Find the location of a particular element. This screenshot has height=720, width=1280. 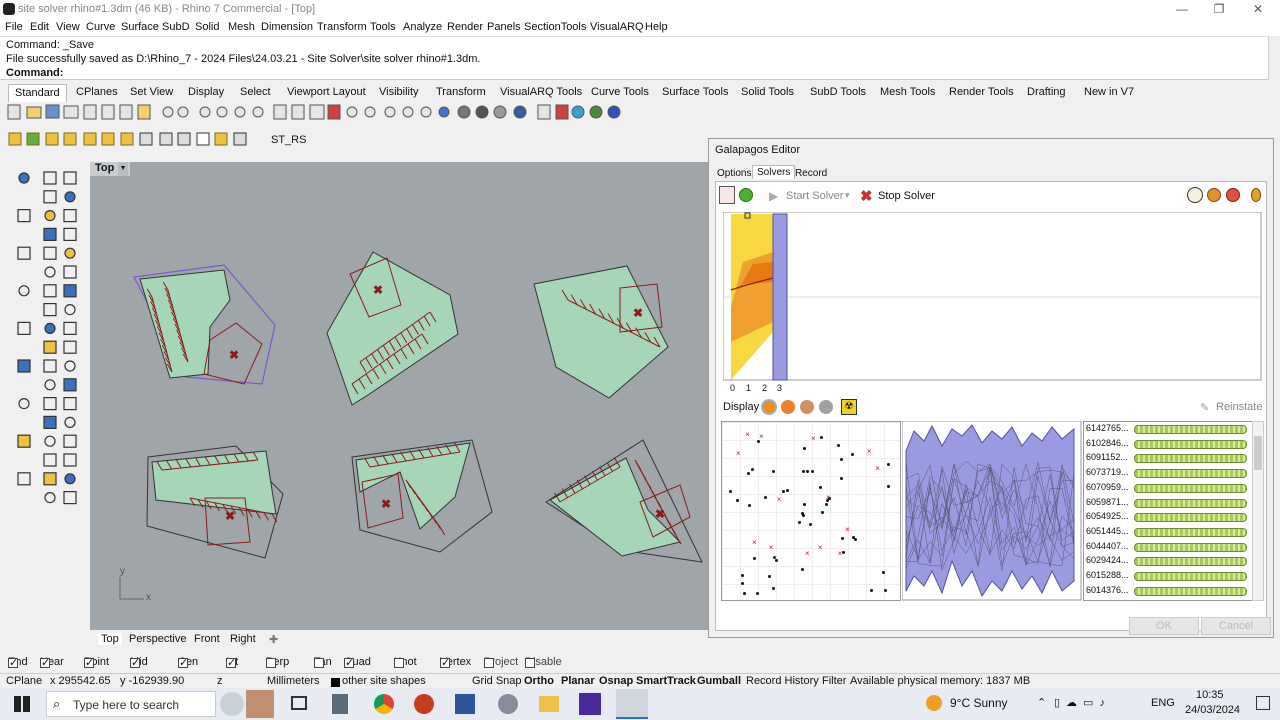

tab-select: Select is located at coordinates (255, 92).